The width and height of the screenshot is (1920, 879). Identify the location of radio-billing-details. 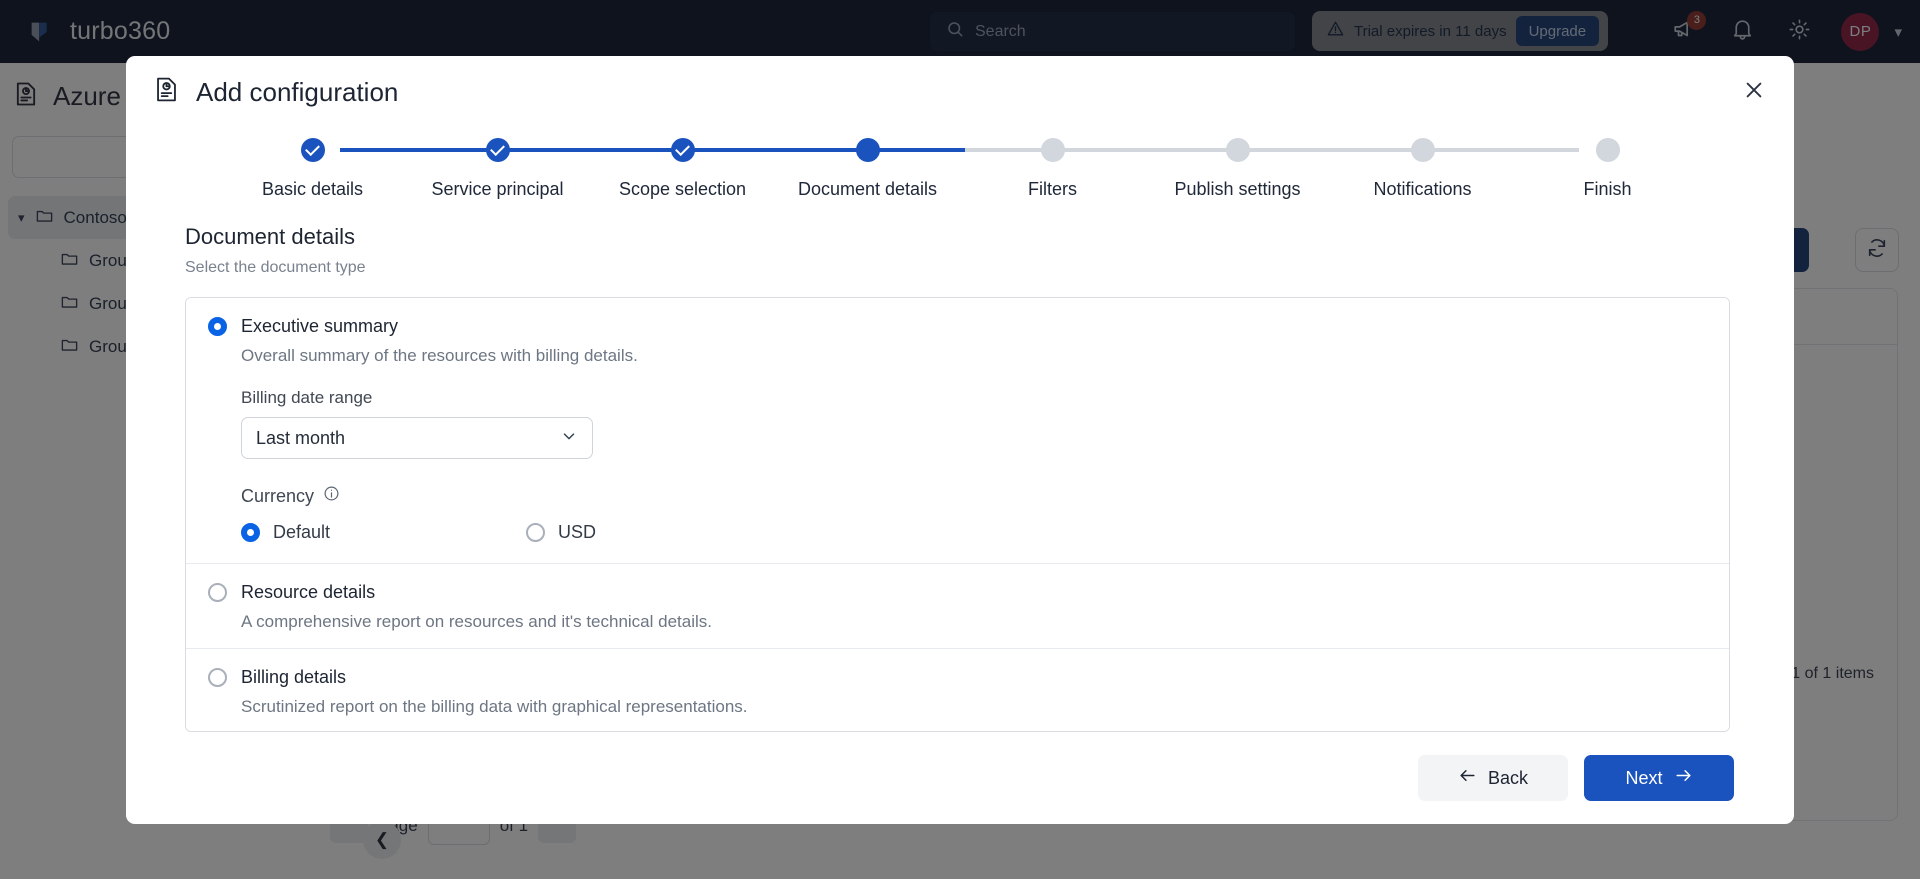
(217, 677).